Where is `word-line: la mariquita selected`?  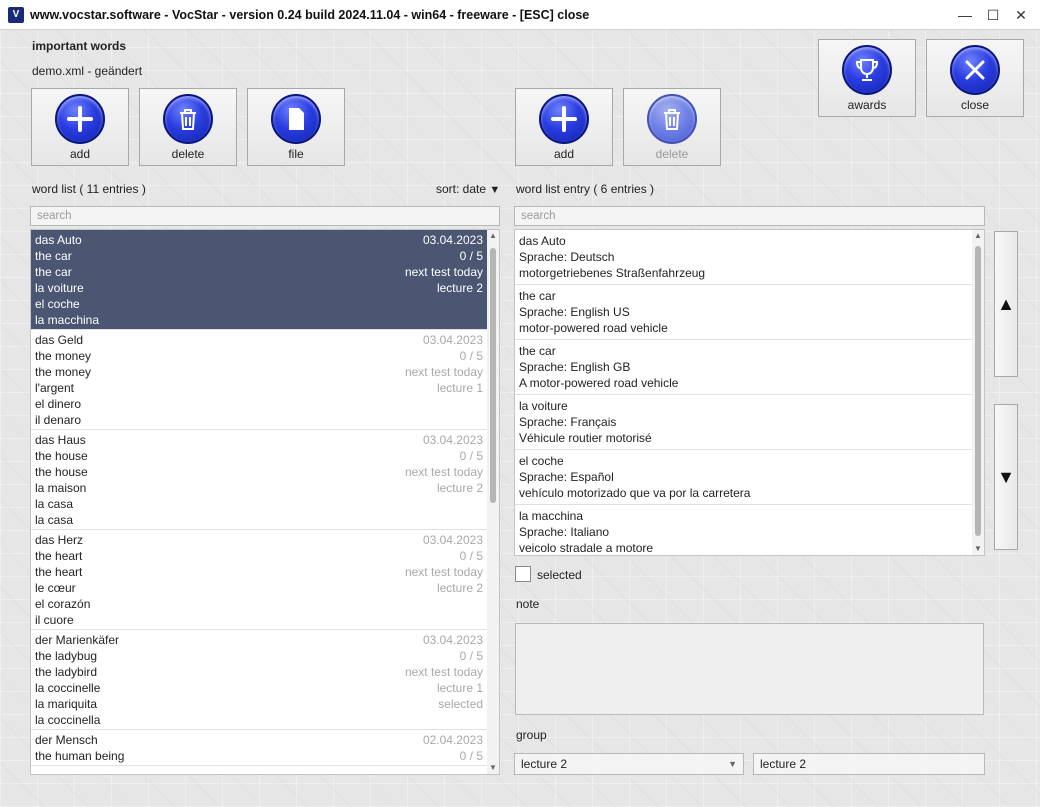 word-line: la mariquita selected is located at coordinates (259, 704).